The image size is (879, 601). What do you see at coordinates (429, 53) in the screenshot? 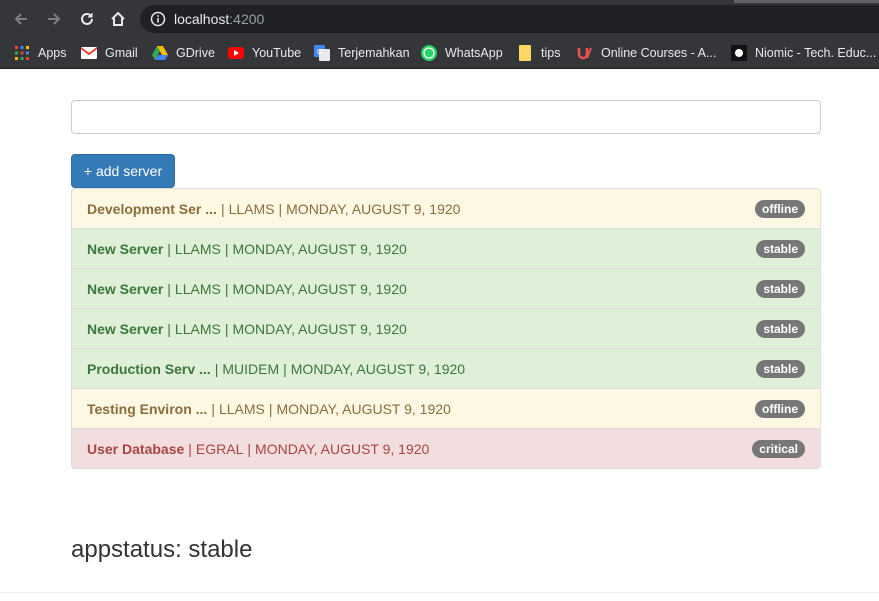
I see `whatsapp-icon` at bounding box center [429, 53].